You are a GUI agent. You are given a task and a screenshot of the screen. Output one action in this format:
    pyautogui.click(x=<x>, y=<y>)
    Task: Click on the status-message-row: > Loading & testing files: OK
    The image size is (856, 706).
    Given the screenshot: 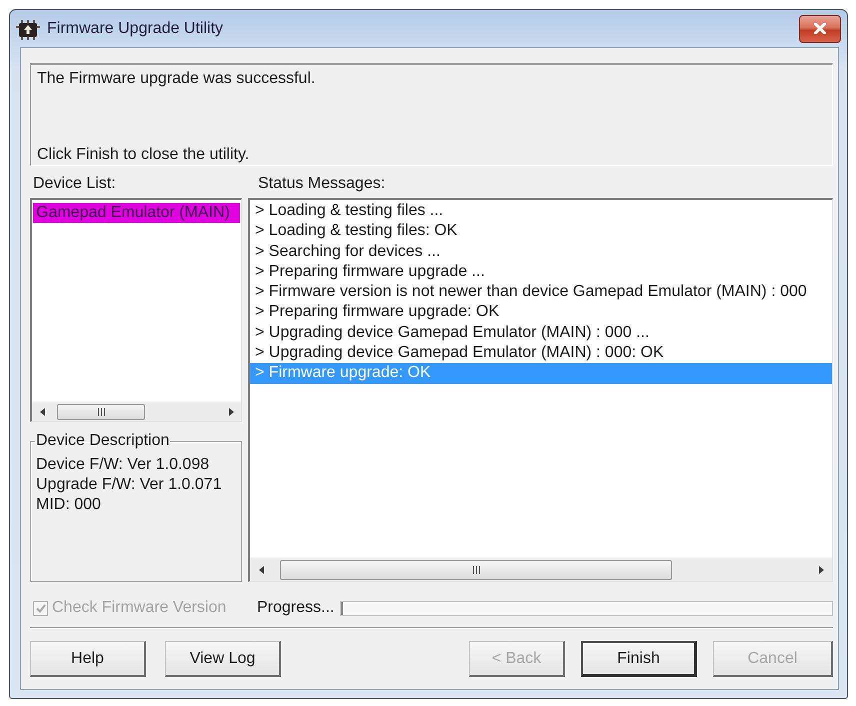 What is the action you would take?
    pyautogui.click(x=541, y=231)
    